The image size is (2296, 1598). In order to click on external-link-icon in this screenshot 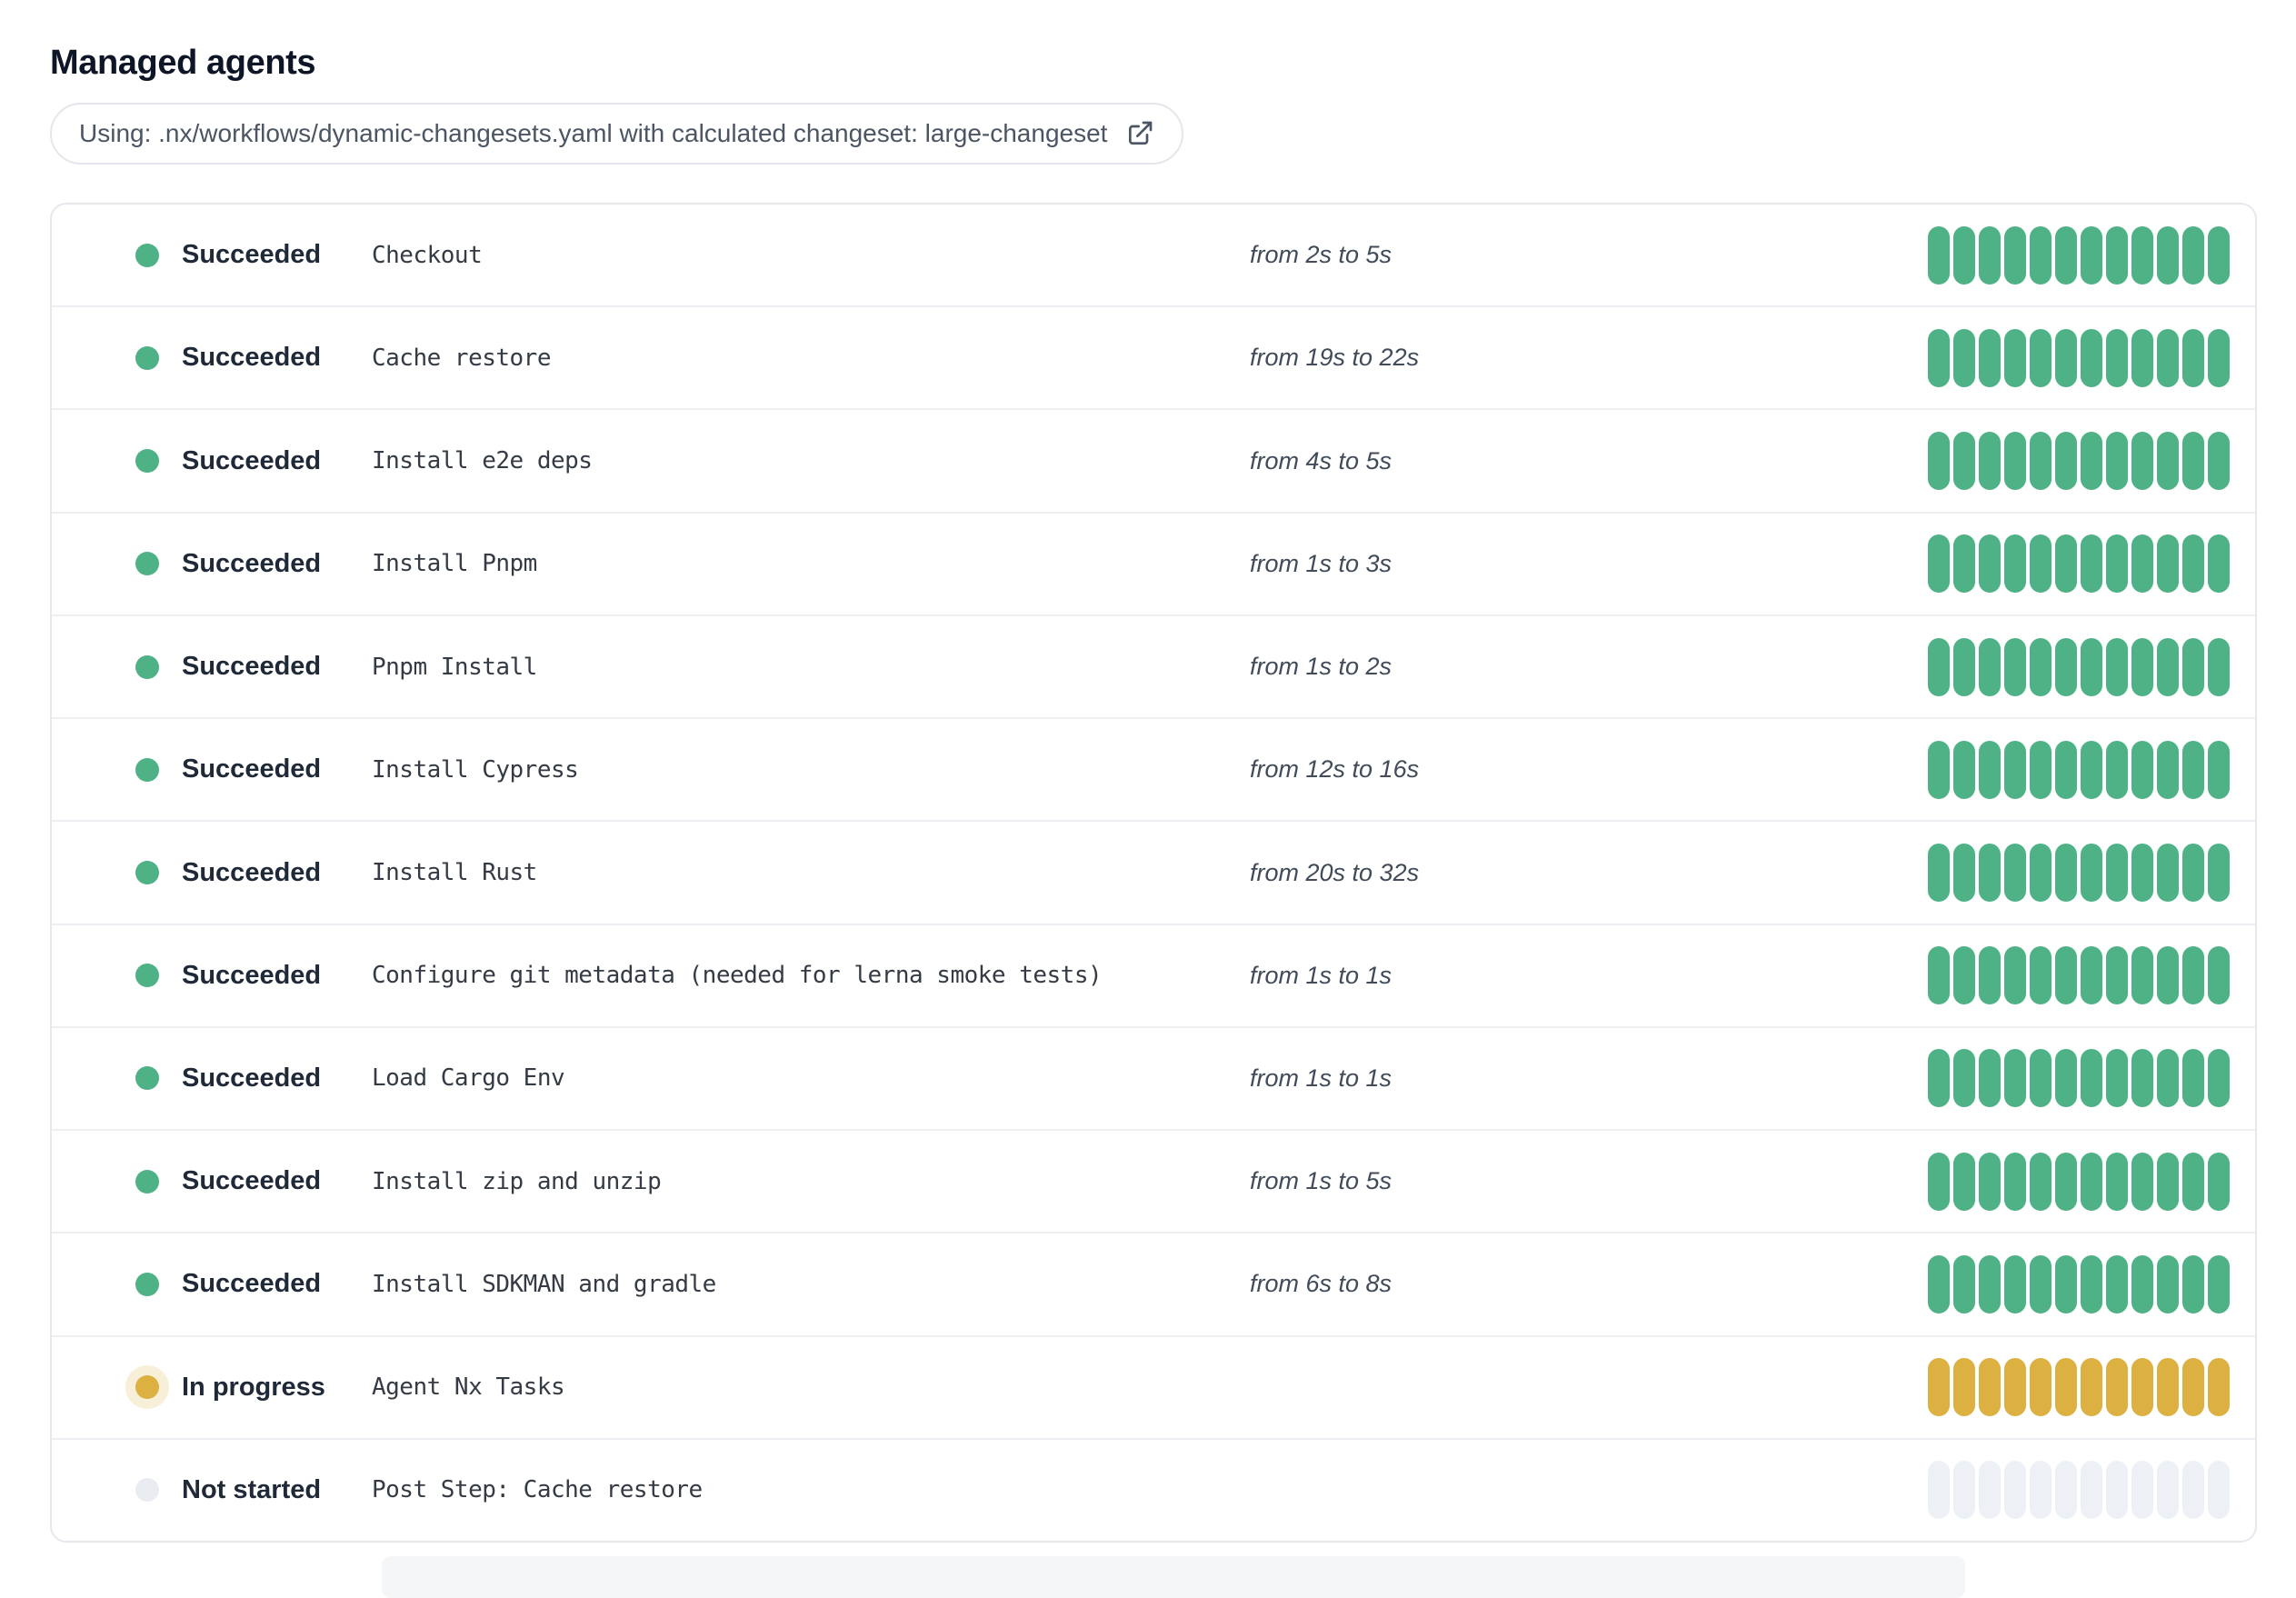, I will do `click(1139, 133)`.